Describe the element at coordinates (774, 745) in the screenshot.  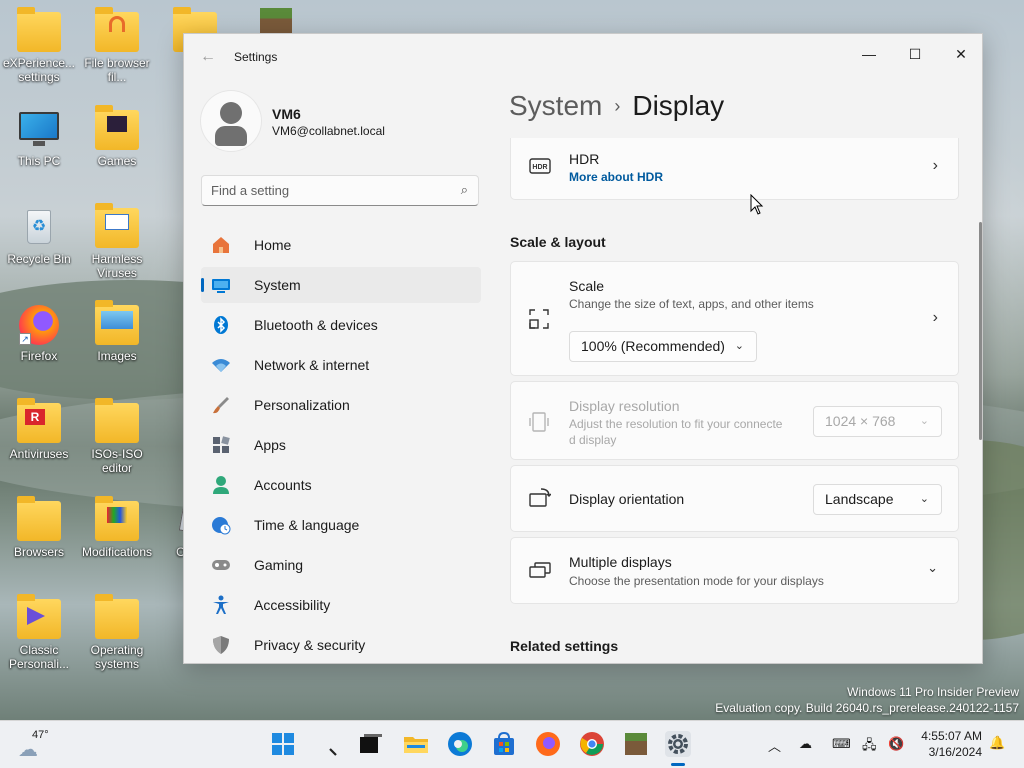
I see `chevron-up-icon: ︿` at that location.